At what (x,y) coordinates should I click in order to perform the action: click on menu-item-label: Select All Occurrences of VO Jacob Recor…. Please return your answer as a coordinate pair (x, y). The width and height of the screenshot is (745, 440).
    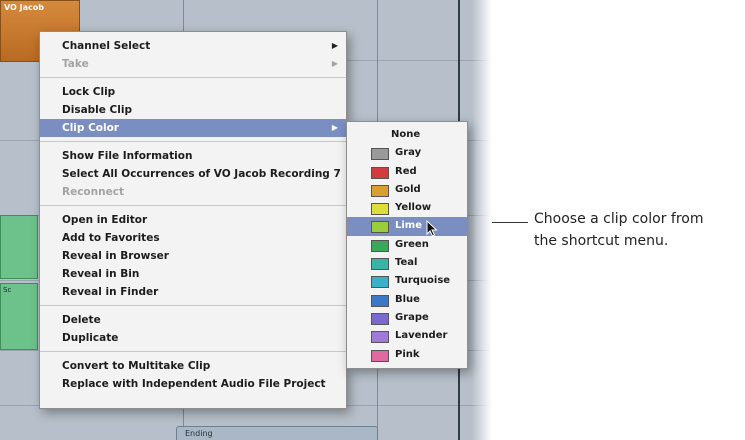
    Looking at the image, I should click on (201, 174).